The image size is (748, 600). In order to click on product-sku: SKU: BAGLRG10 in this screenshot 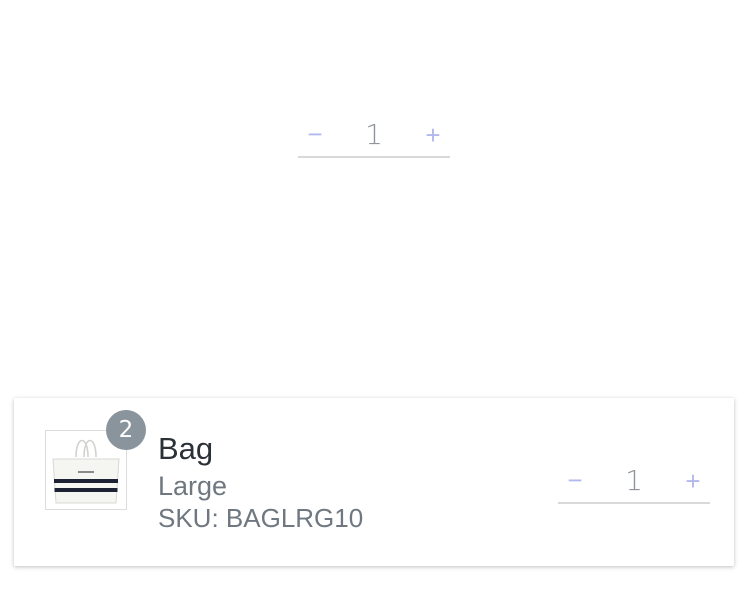, I will do `click(261, 518)`.